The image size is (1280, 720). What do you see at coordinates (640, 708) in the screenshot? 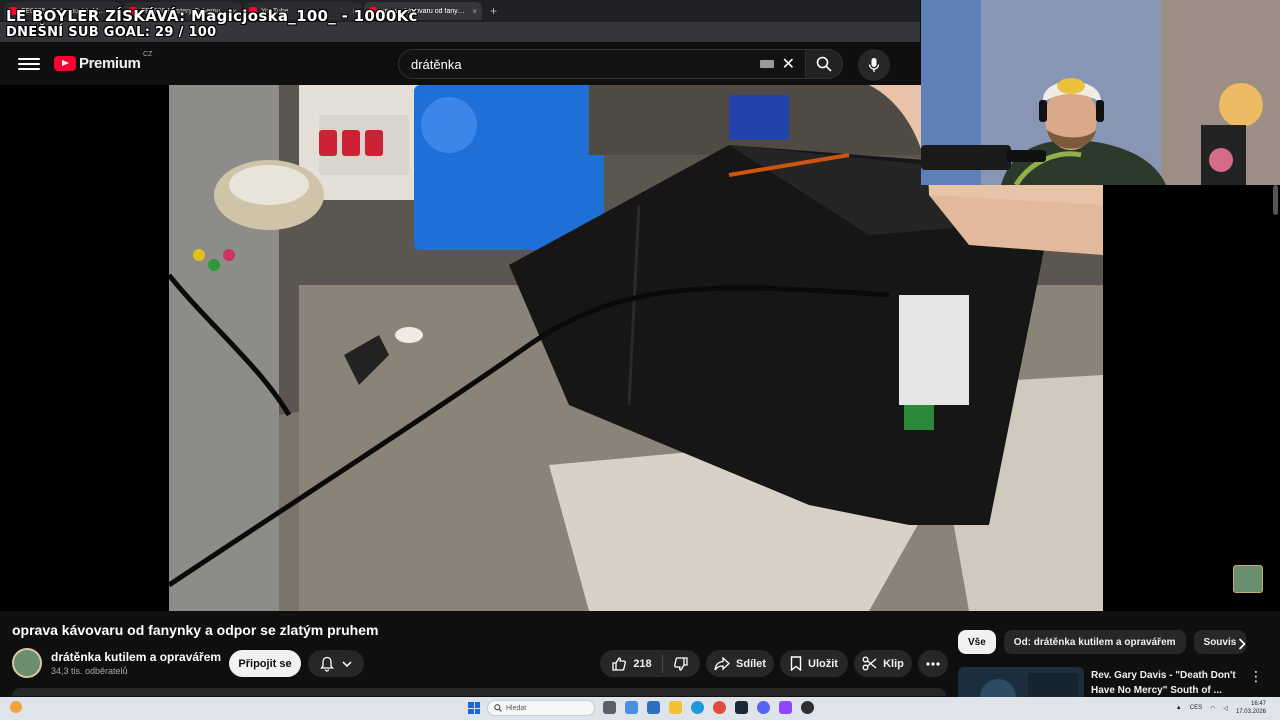
I see `taskbar: Hledat ▲ CES ◠ ◁ 16:47 17.03.2026` at bounding box center [640, 708].